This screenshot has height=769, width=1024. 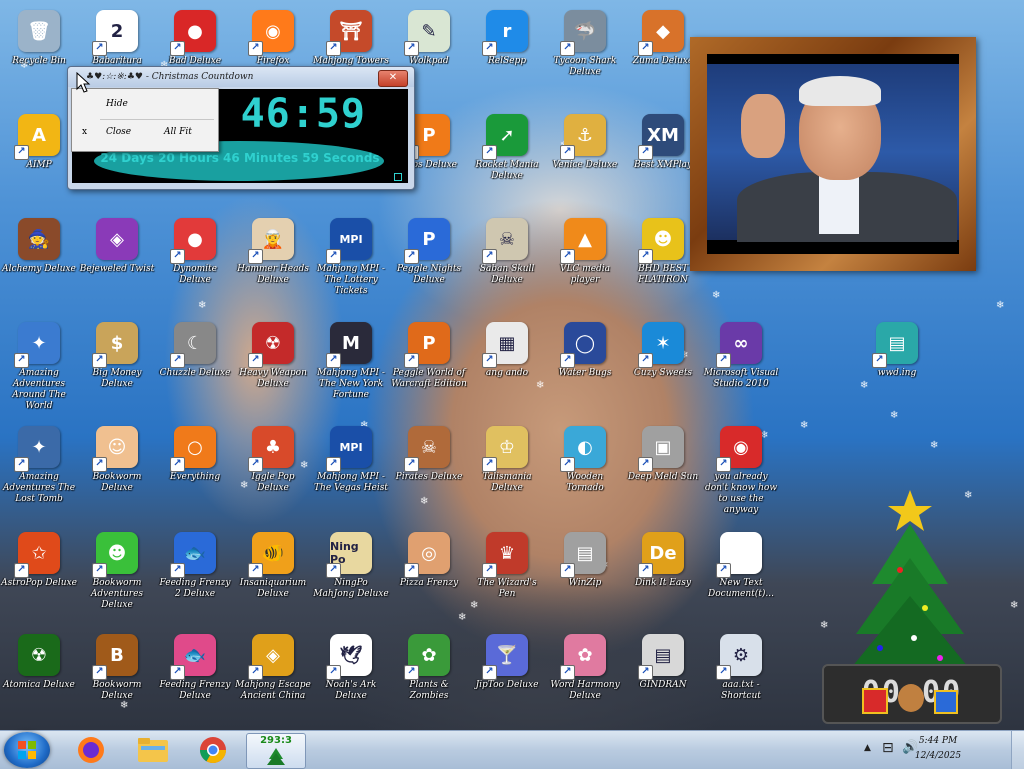 What do you see at coordinates (117, 594) in the screenshot?
I see `desktop-icon-label: Bookworm Adventures Deluxe` at bounding box center [117, 594].